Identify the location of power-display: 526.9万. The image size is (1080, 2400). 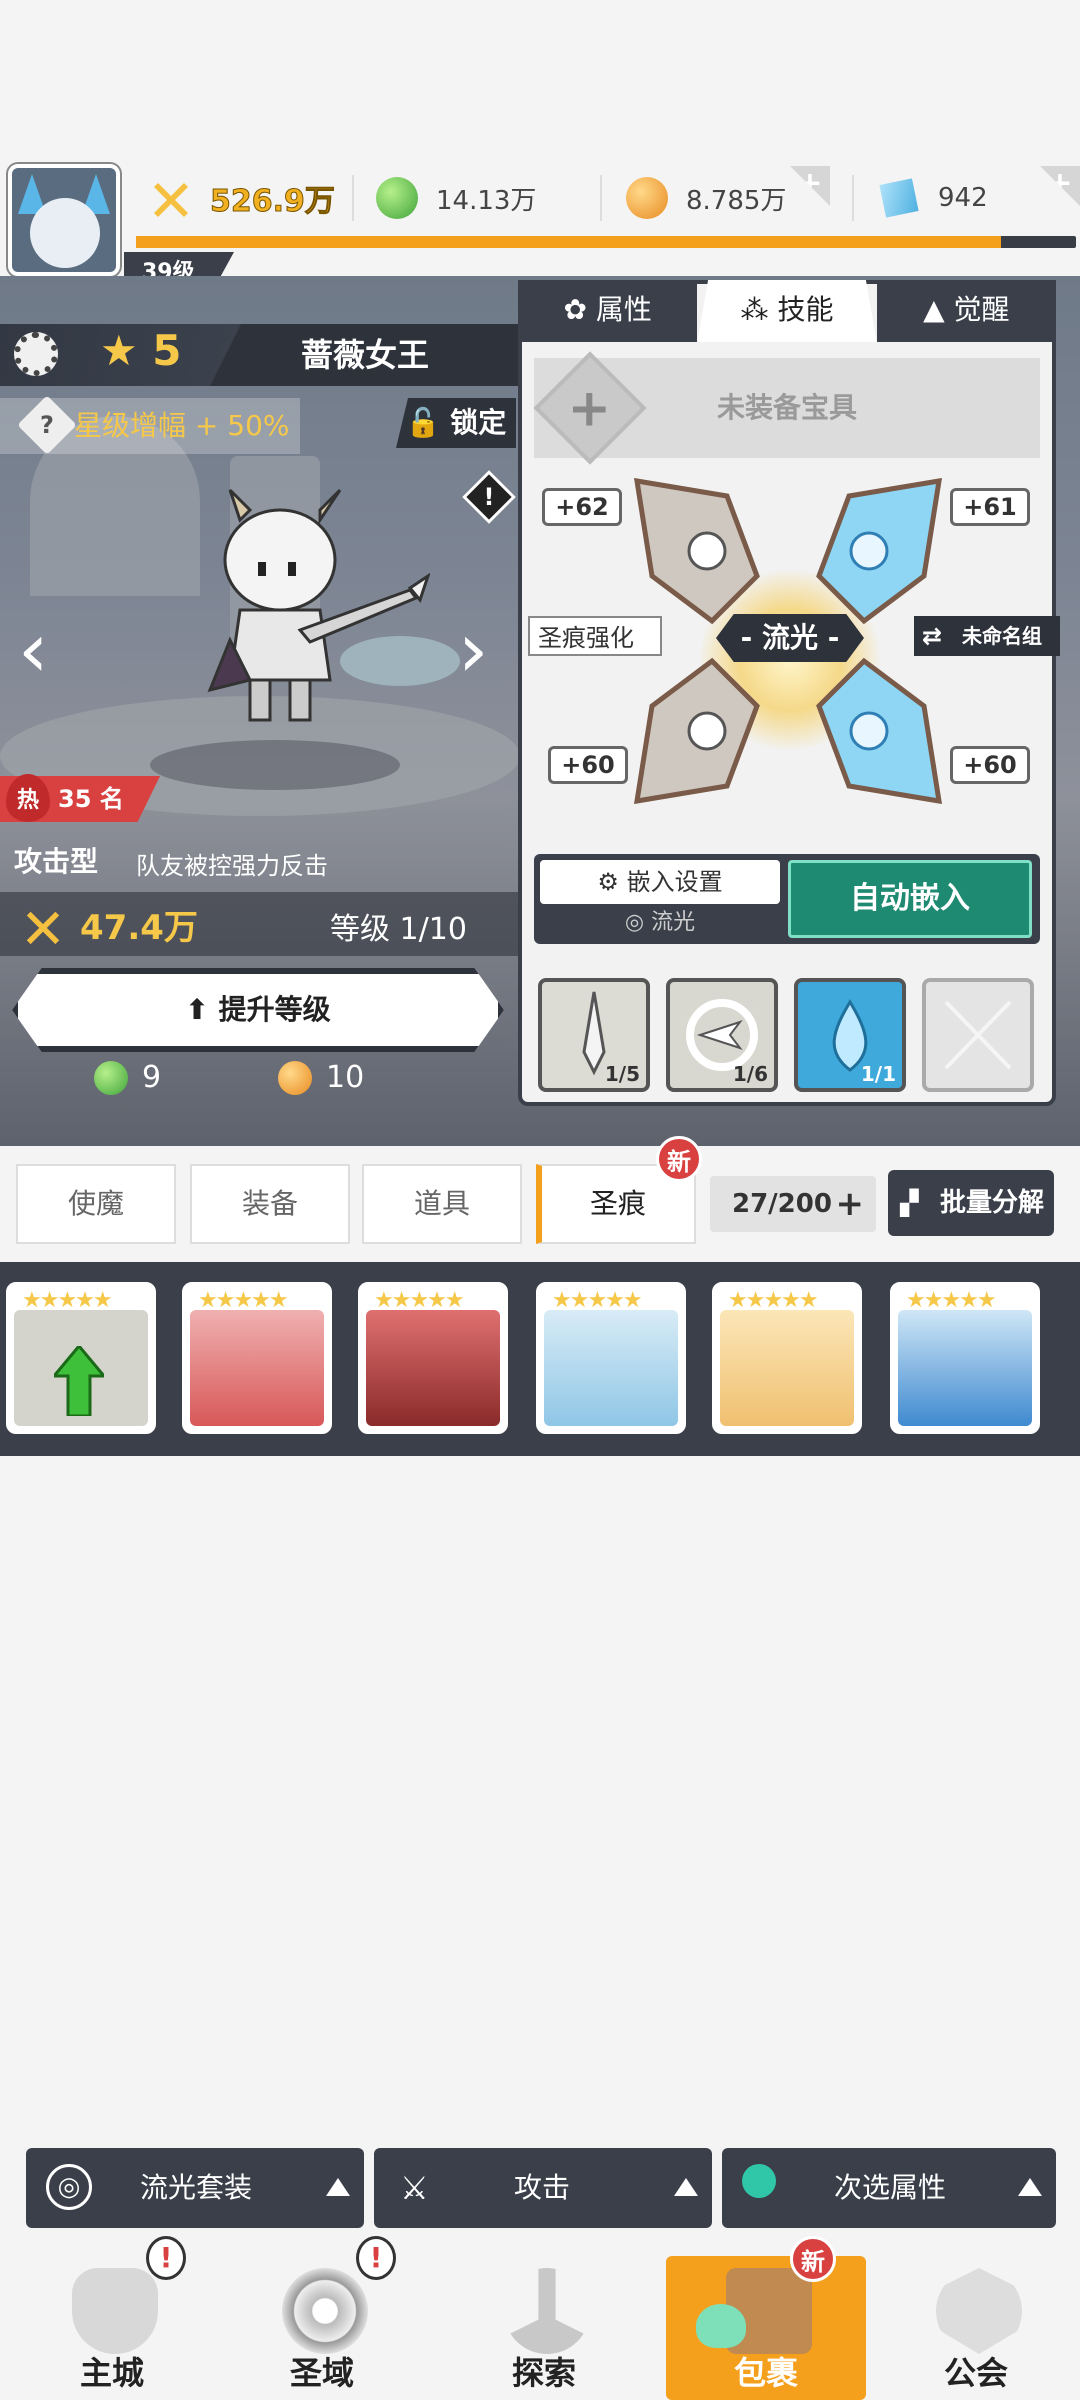
(242, 198).